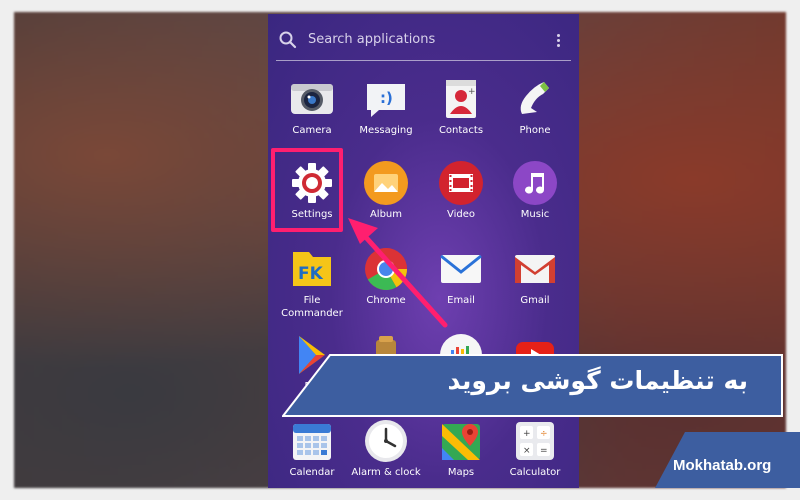  I want to click on brand-text: Mokhatab.org, so click(722, 465).